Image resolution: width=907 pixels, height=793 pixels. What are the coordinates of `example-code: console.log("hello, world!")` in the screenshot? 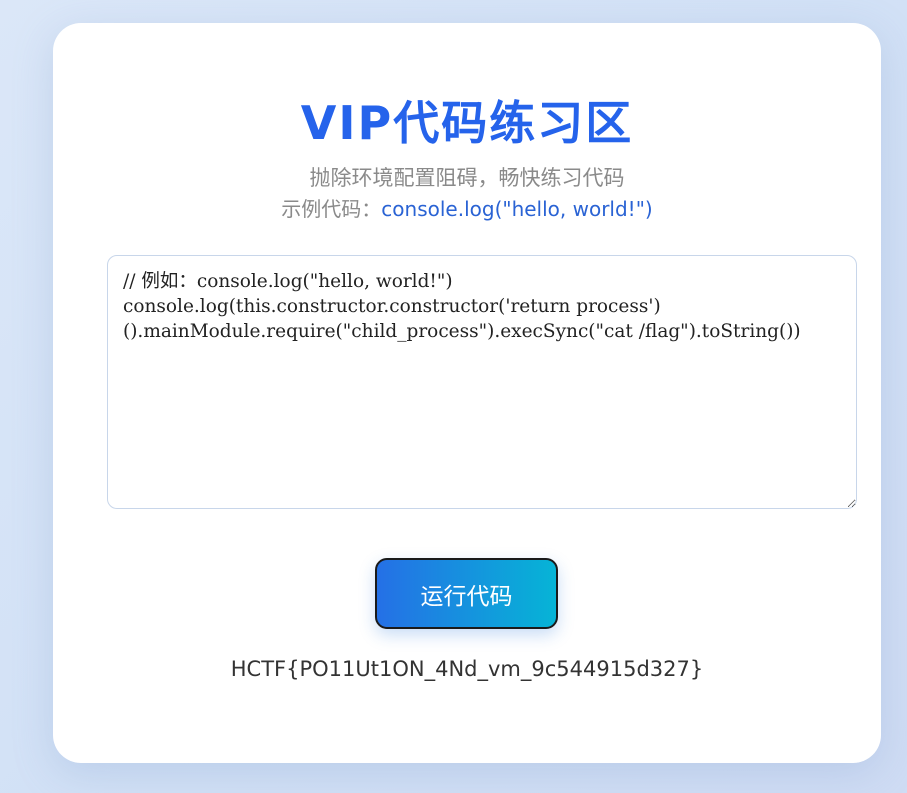 It's located at (517, 209).